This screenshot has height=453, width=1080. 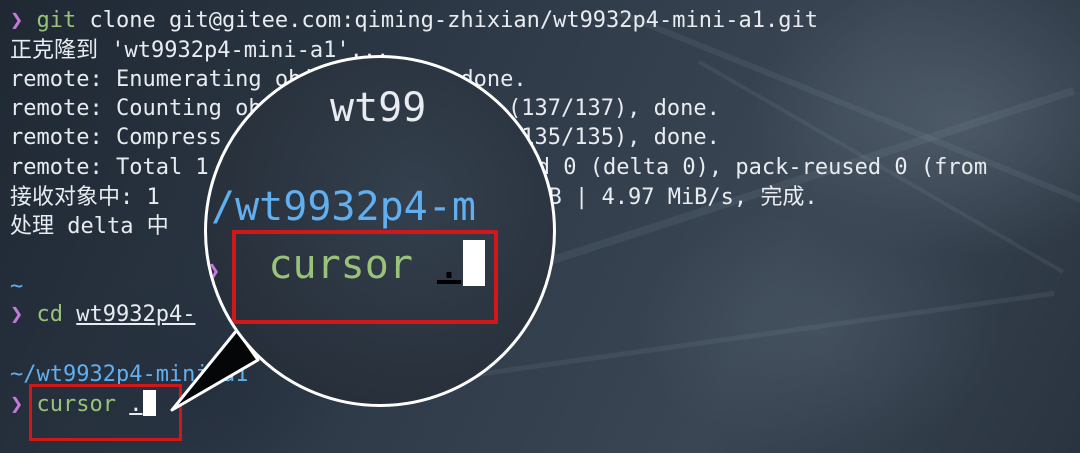 What do you see at coordinates (365, 277) in the screenshot?
I see `magnifier-highlight-box` at bounding box center [365, 277].